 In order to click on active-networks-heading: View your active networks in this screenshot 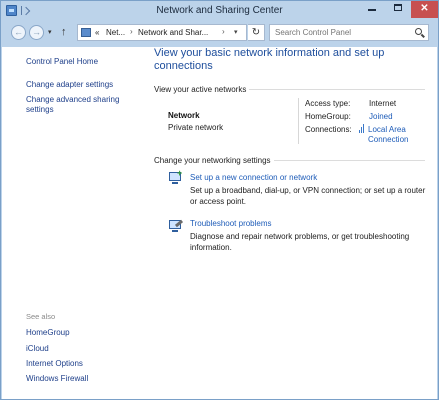, I will do `click(200, 89)`.